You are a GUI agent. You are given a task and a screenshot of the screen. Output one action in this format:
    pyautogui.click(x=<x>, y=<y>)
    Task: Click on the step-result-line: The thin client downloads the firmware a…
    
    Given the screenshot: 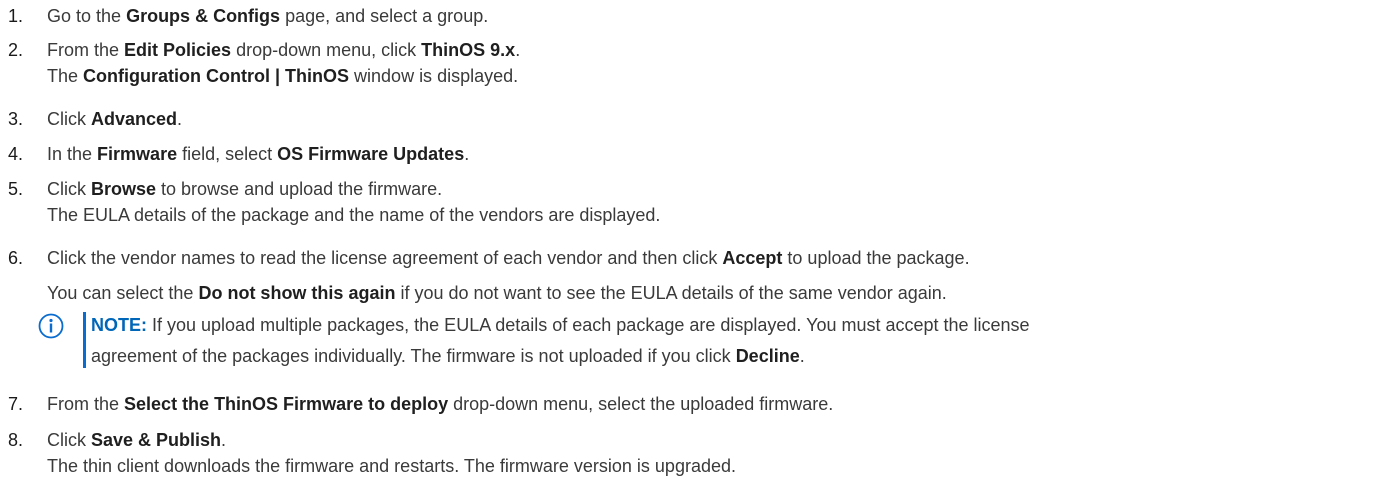 What is the action you would take?
    pyautogui.click(x=707, y=466)
    